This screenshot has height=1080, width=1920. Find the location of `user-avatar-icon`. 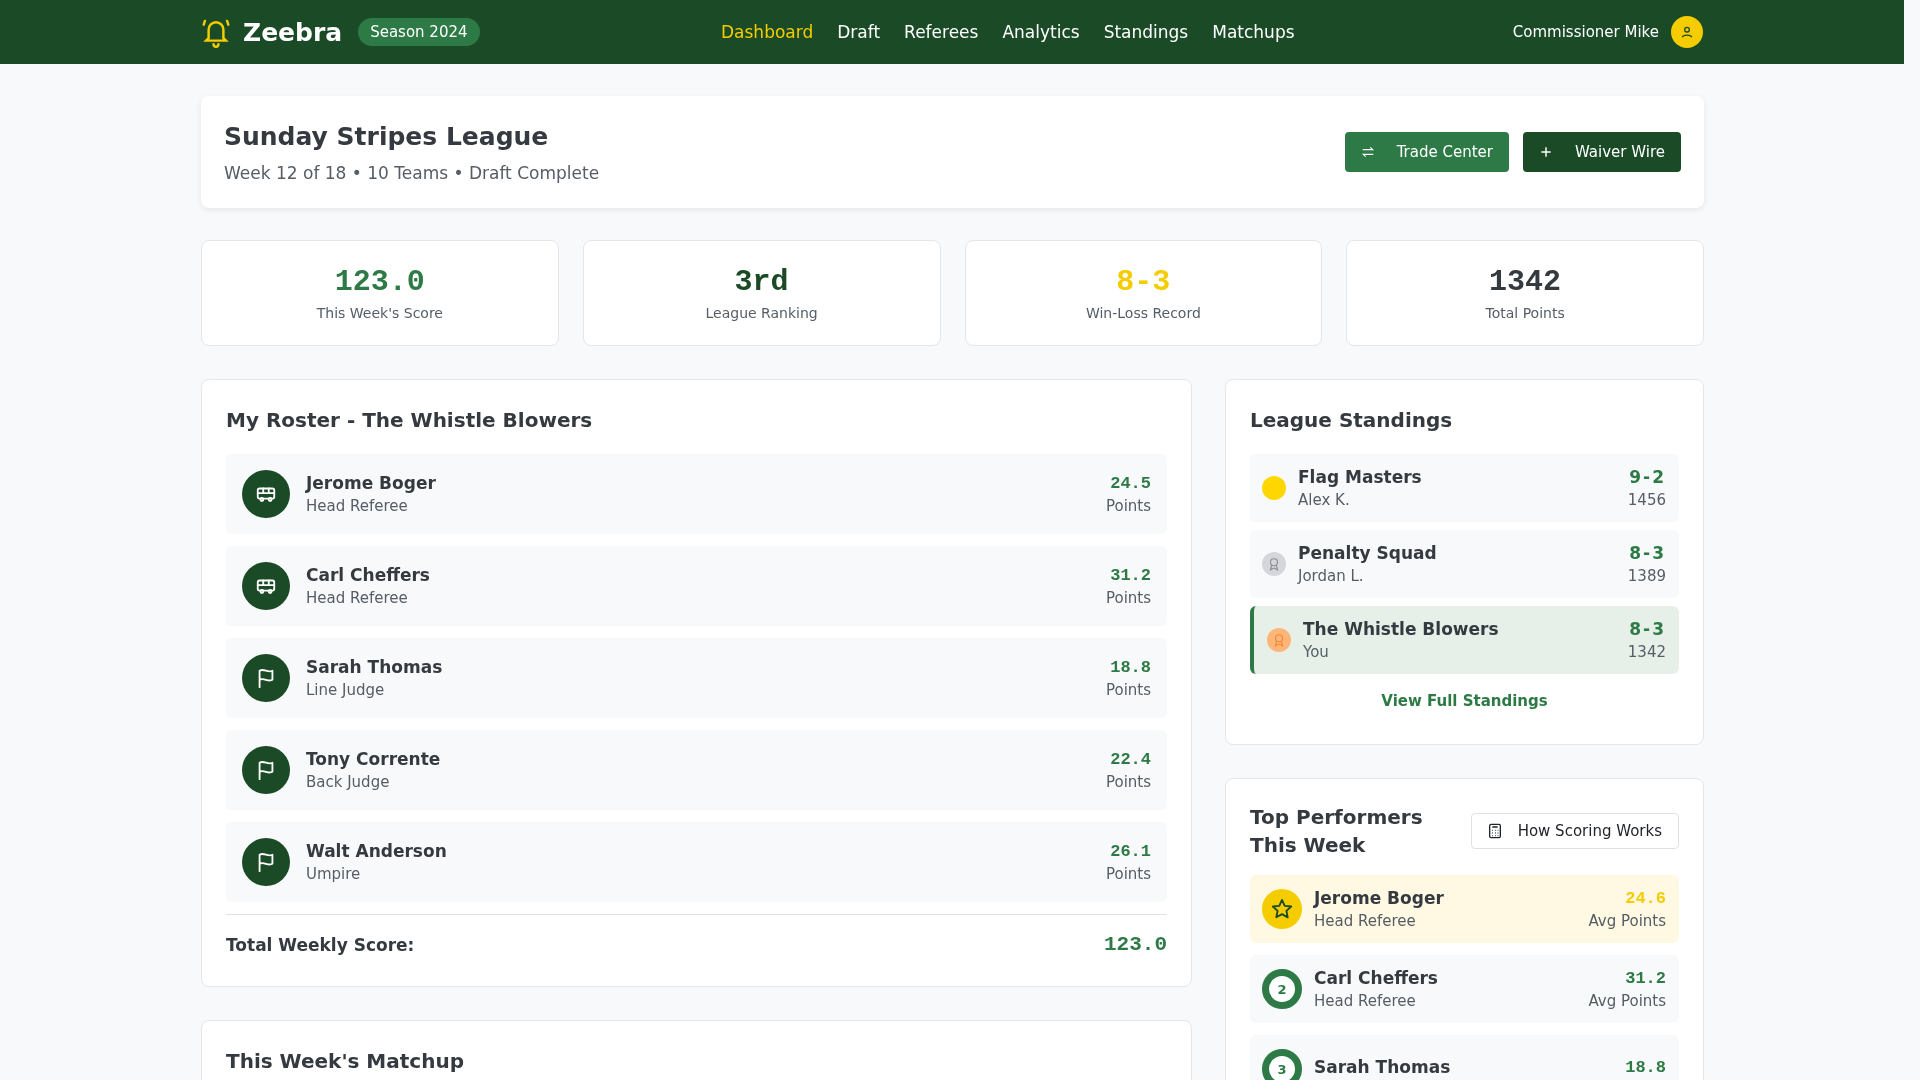

user-avatar-icon is located at coordinates (1687, 32).